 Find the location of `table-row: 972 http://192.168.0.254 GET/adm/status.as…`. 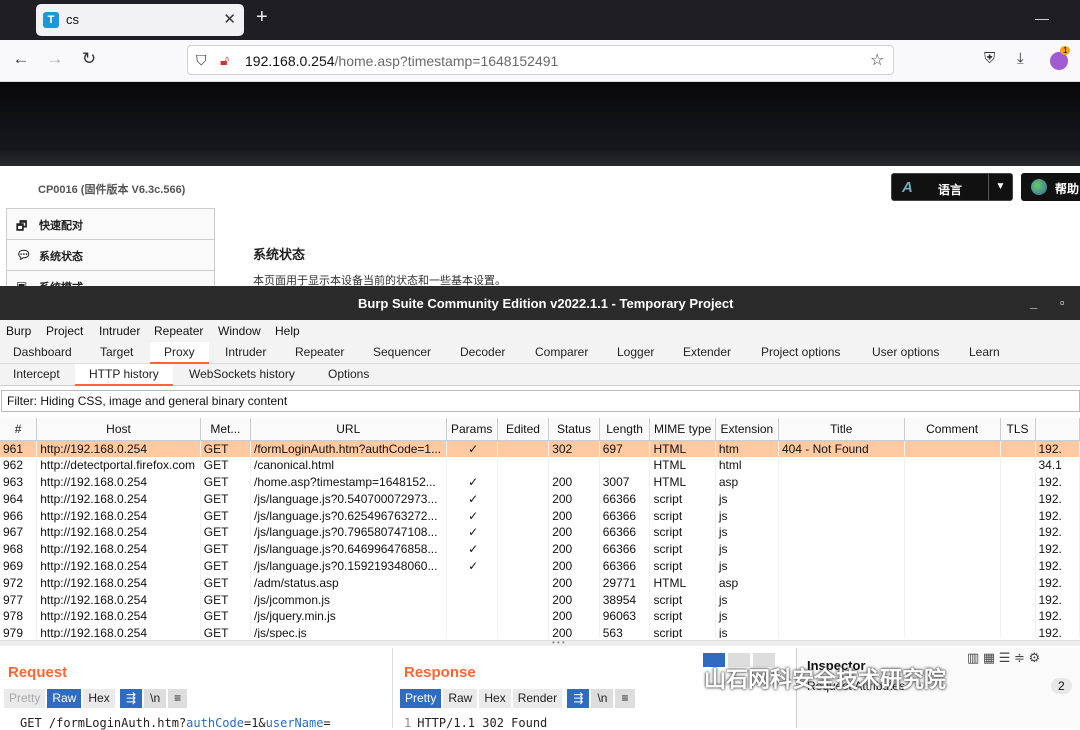

table-row: 972 http://192.168.0.254 GET/adm/status.as… is located at coordinates (540, 583).